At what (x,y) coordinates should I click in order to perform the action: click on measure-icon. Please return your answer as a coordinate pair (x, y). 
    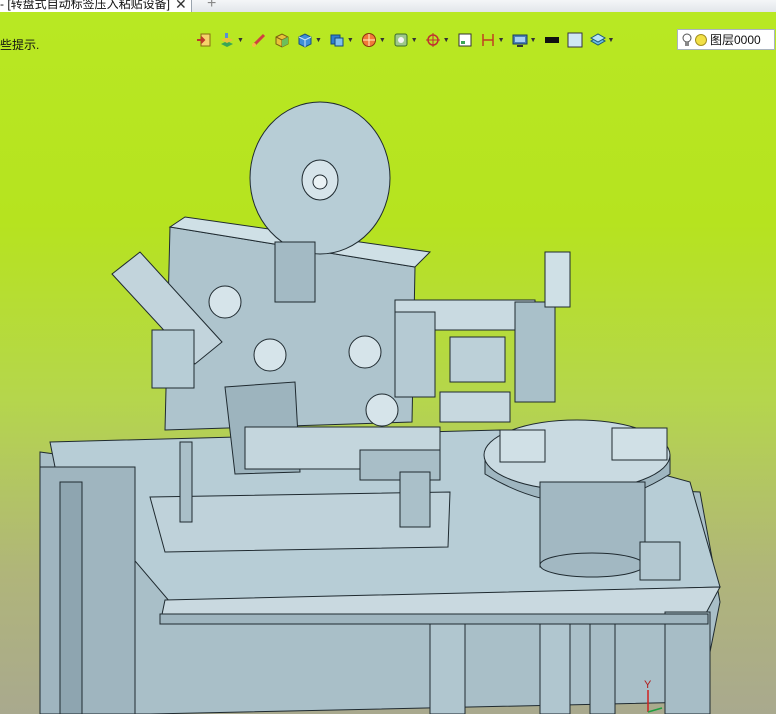
    Looking at the image, I should click on (258, 40).